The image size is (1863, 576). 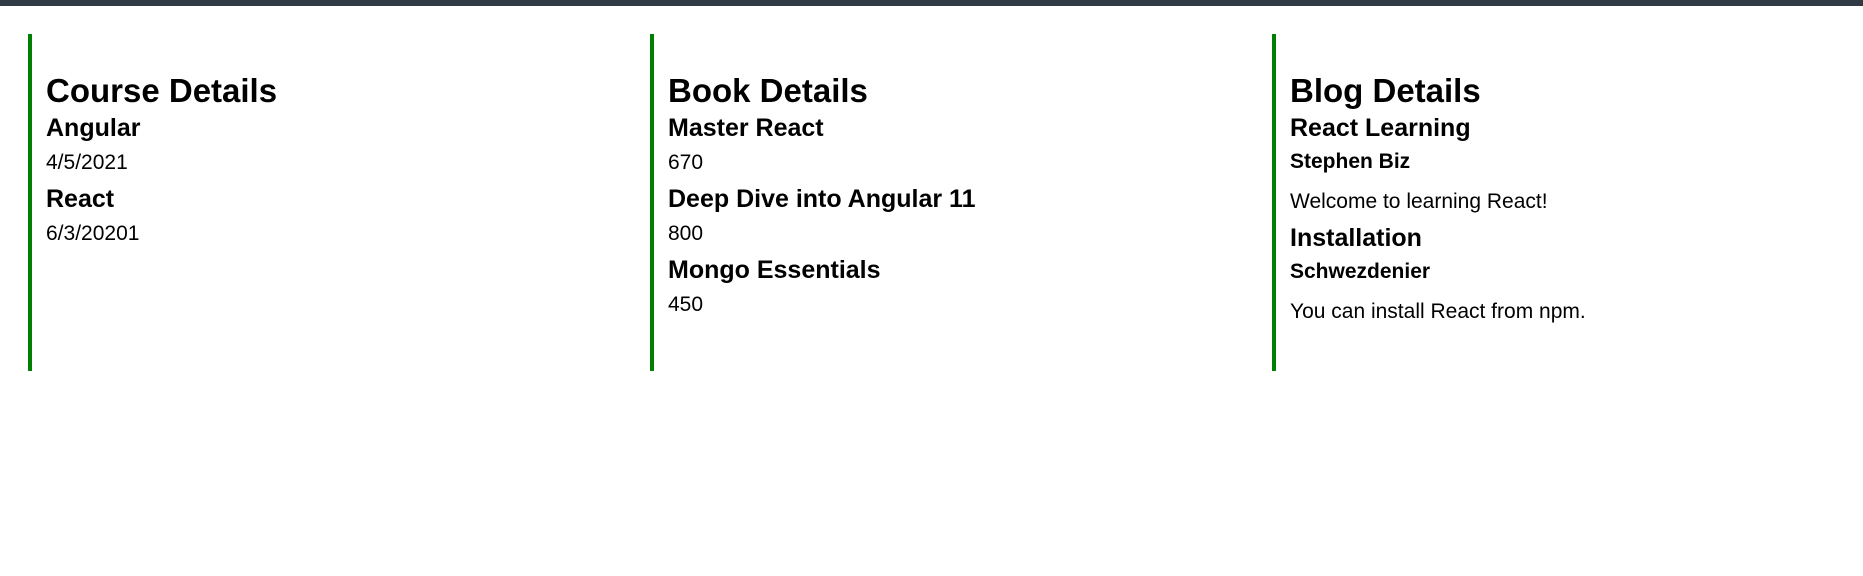 I want to click on blog-details-title: Blog Details, so click(x=1385, y=90).